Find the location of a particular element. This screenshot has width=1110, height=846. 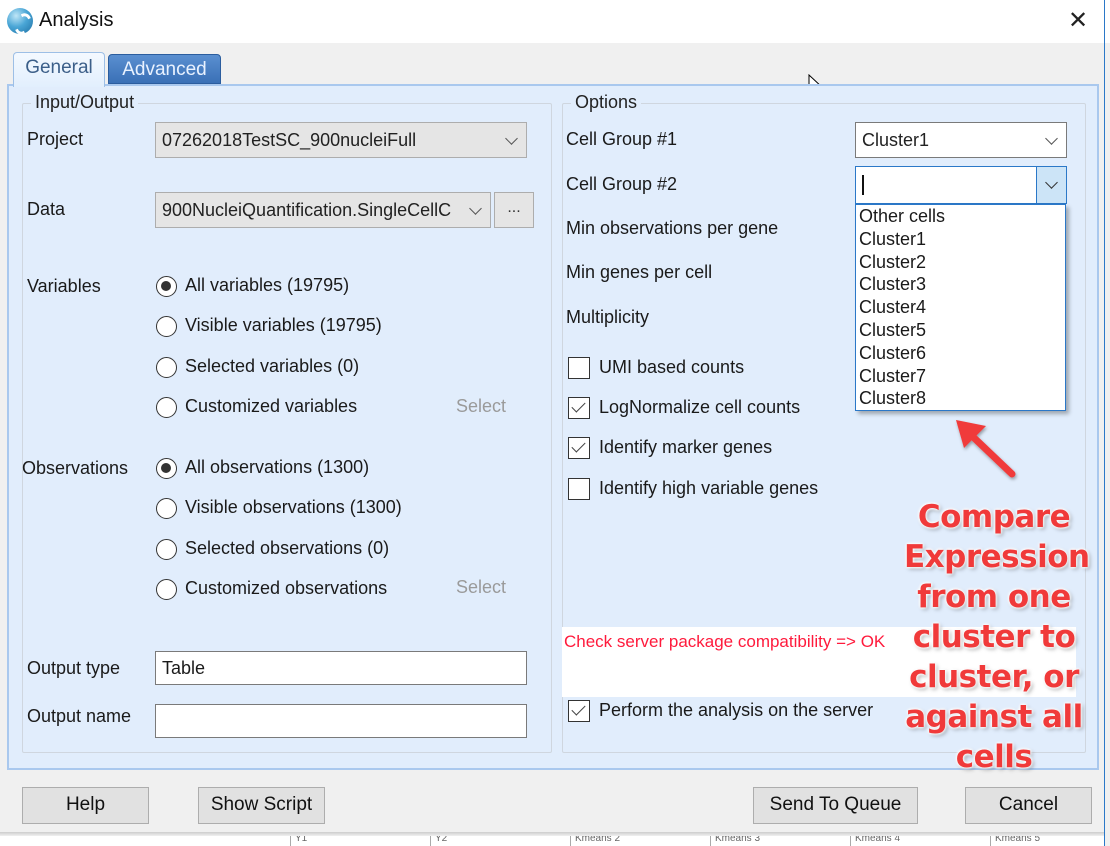

window-edge-top is located at coordinates (1107, 21).